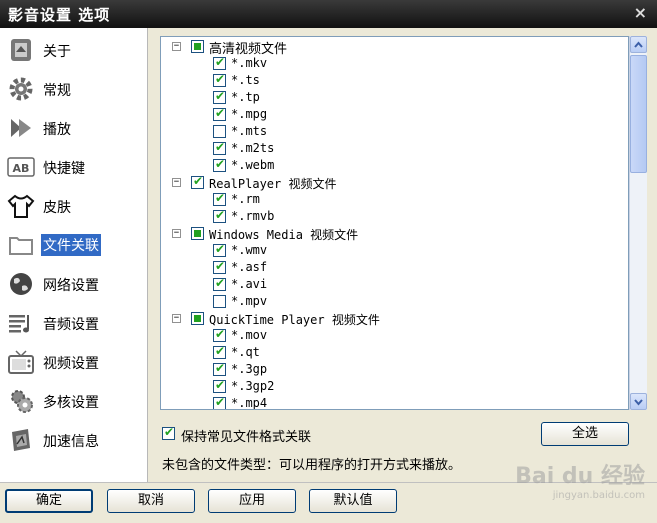  What do you see at coordinates (391, 182) in the screenshot?
I see `tree-group-realplayer: − ✔ RealPlayer 视频文件` at bounding box center [391, 182].